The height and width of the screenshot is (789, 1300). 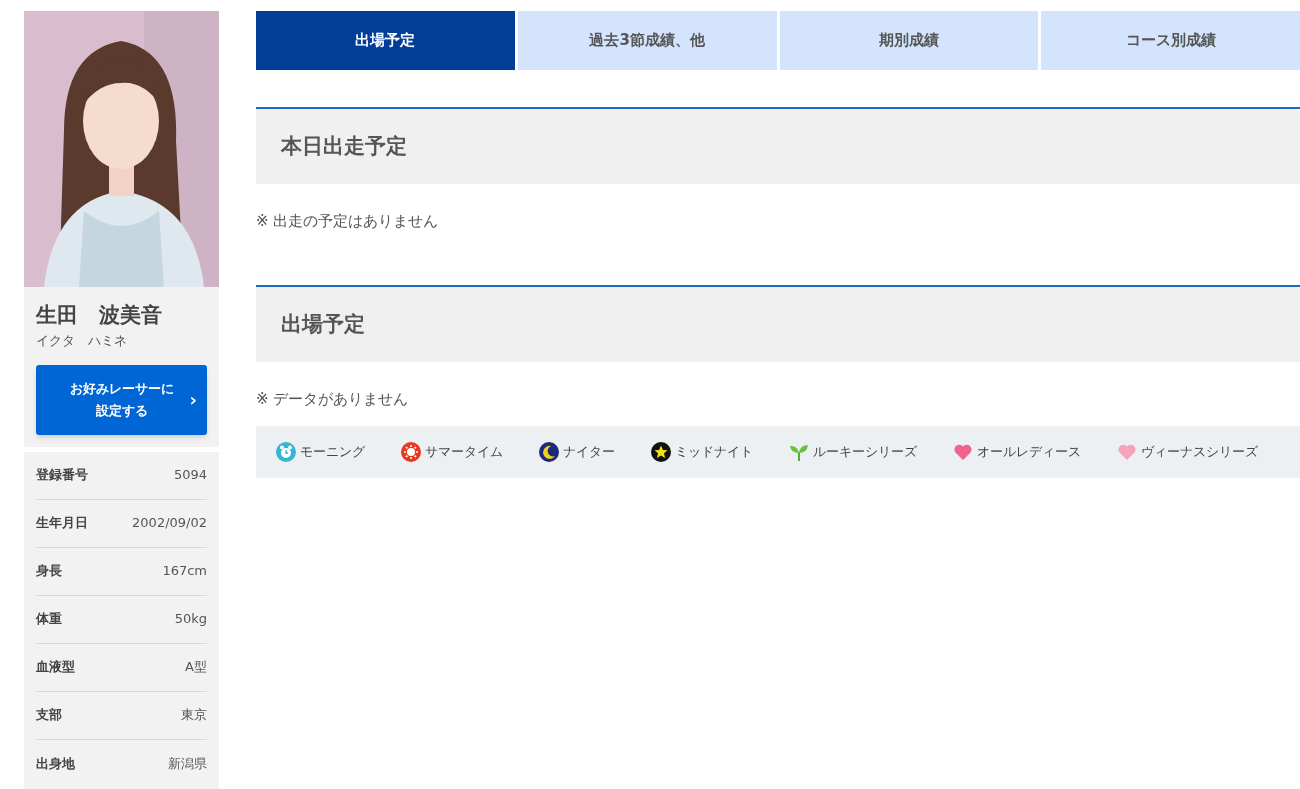 I want to click on detail-label: 体重, so click(x=49, y=619).